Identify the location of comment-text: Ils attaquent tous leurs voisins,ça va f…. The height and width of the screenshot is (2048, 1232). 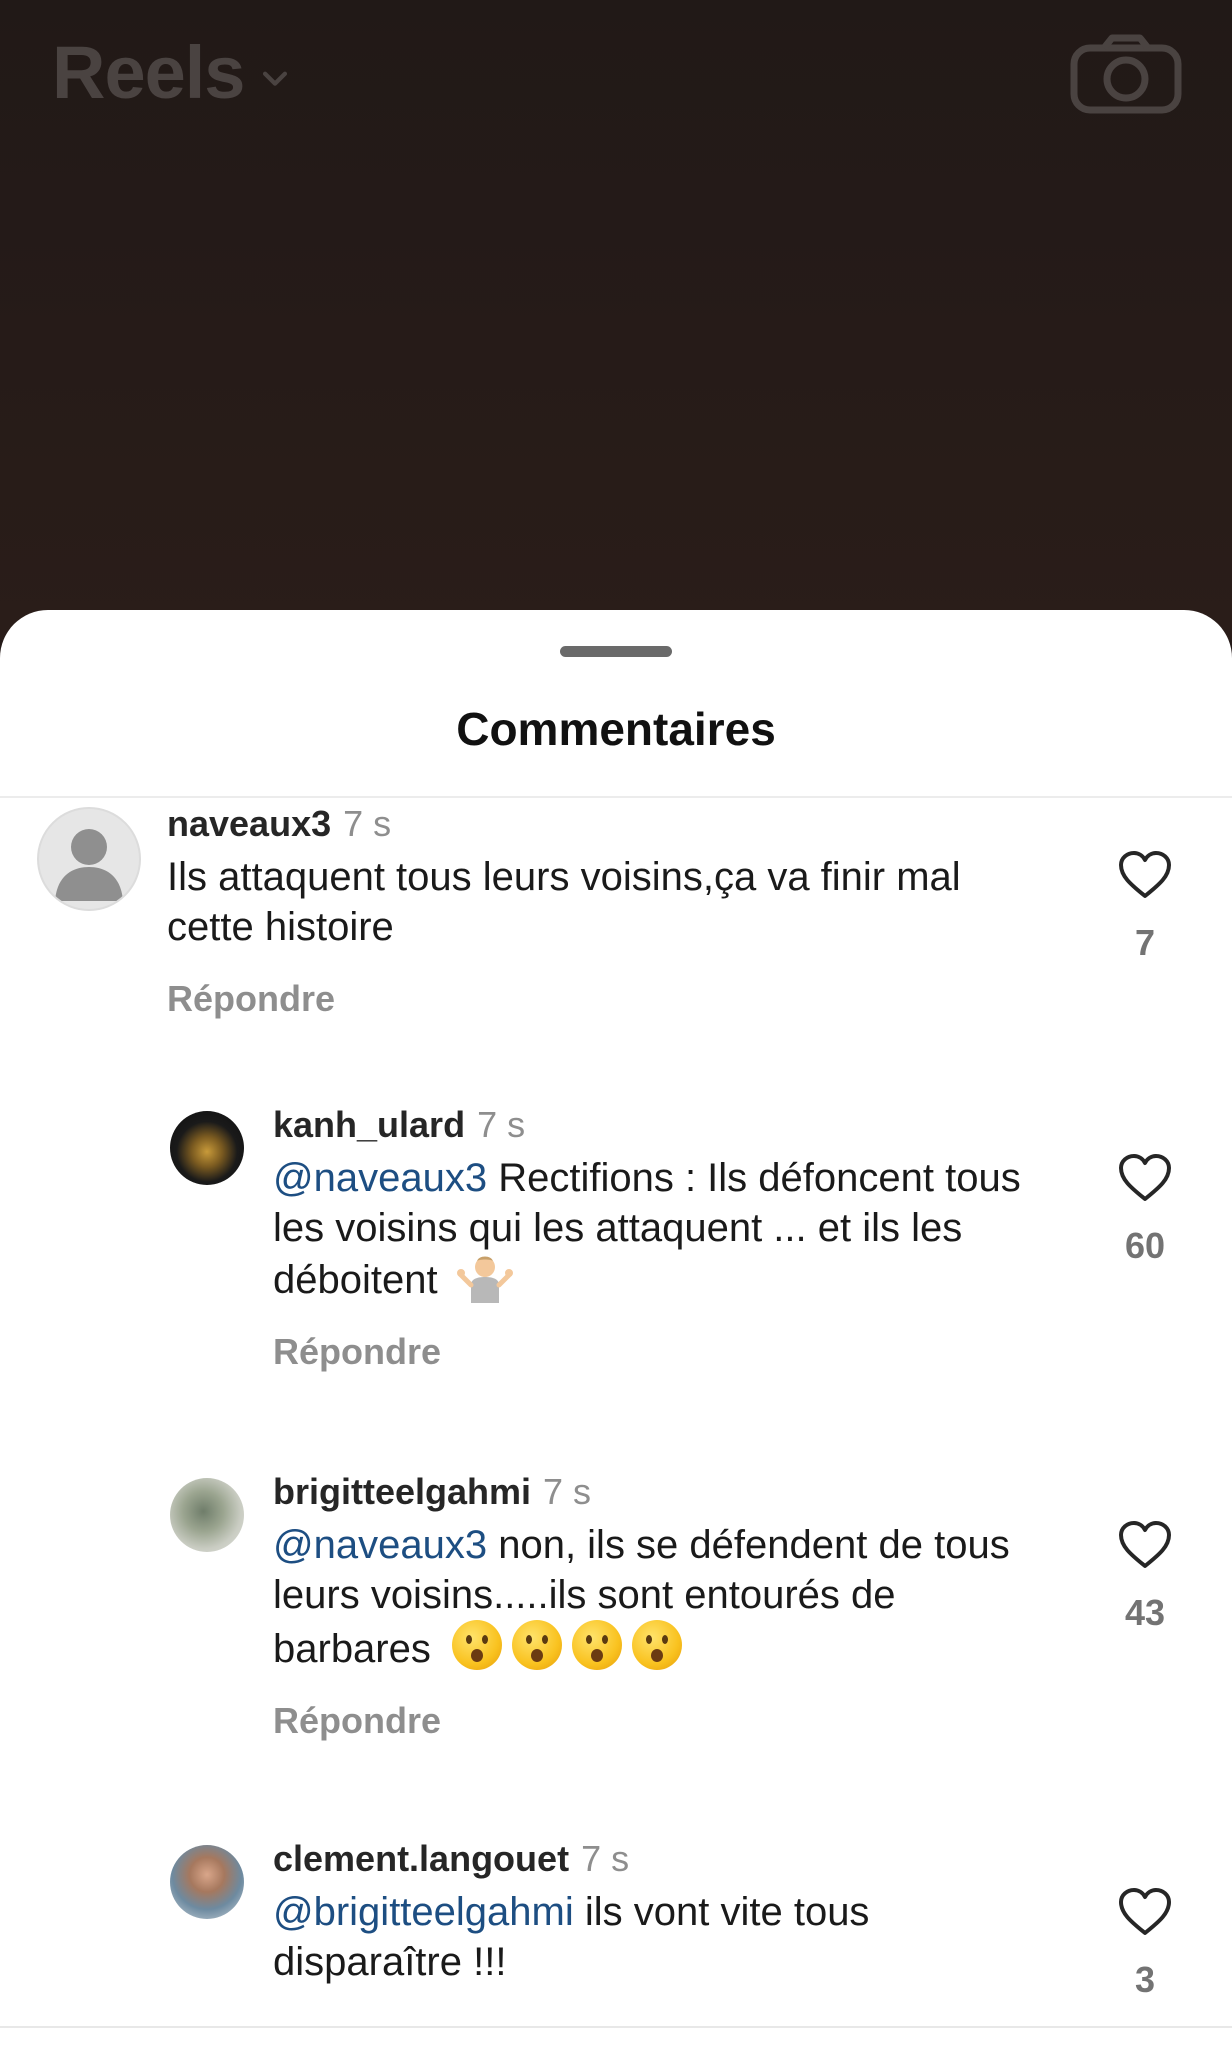
(607, 902).